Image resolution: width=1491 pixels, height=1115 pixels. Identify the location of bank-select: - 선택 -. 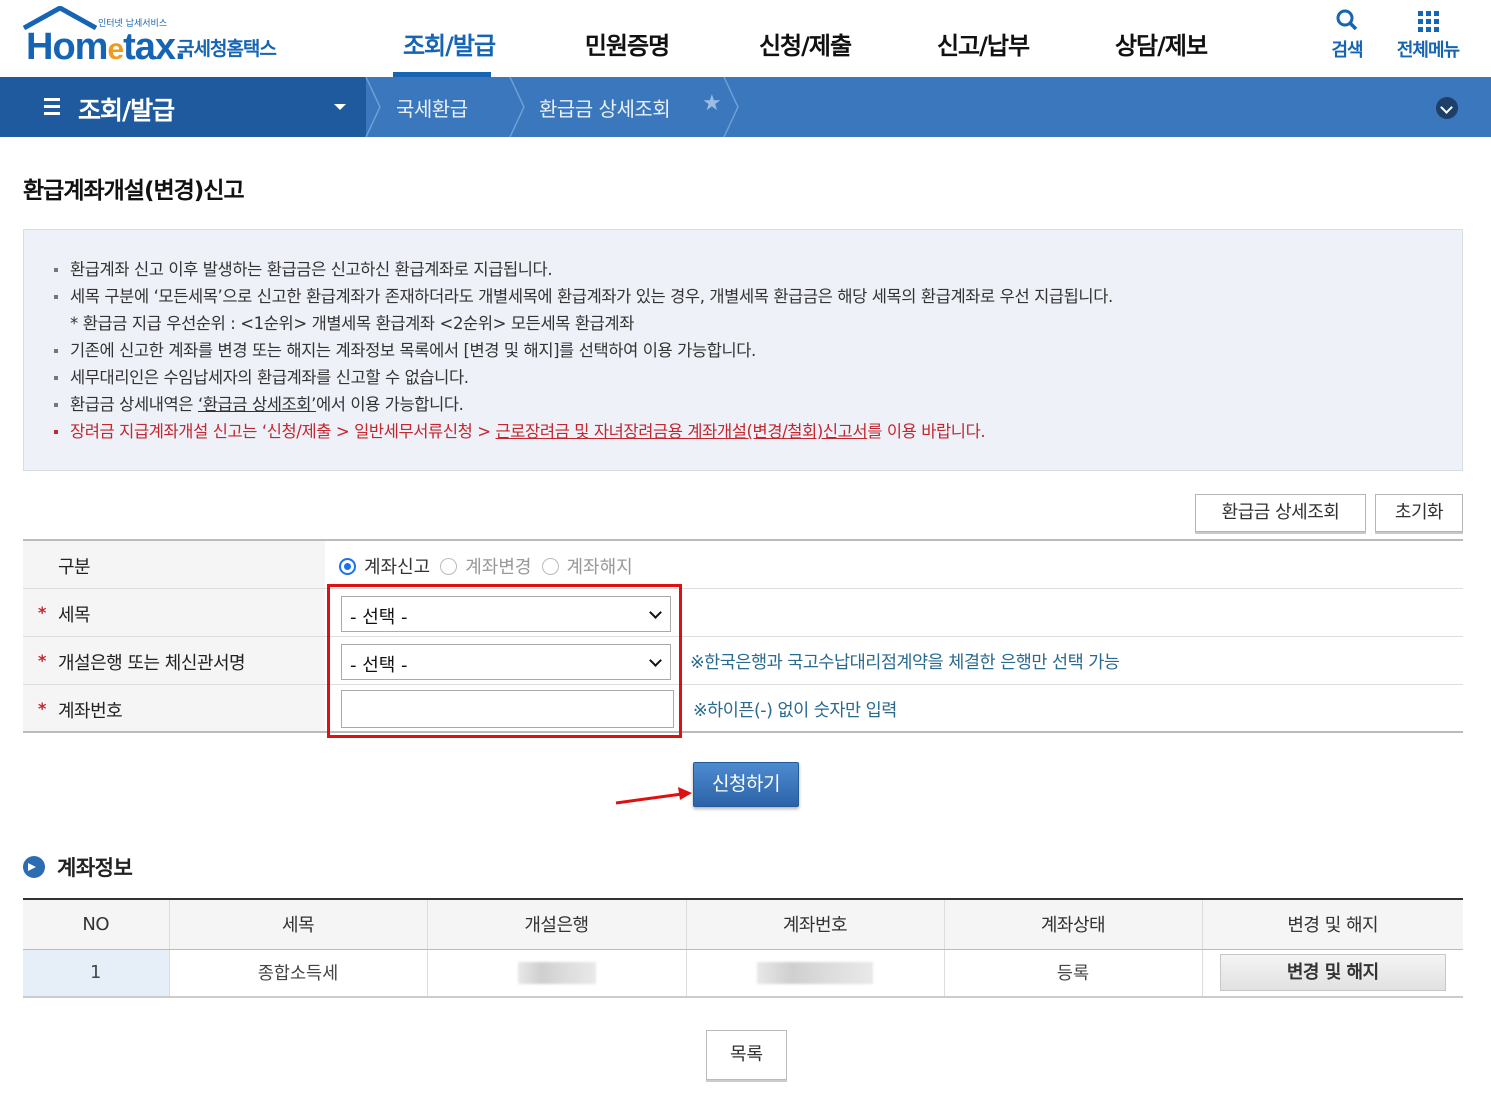
(506, 662).